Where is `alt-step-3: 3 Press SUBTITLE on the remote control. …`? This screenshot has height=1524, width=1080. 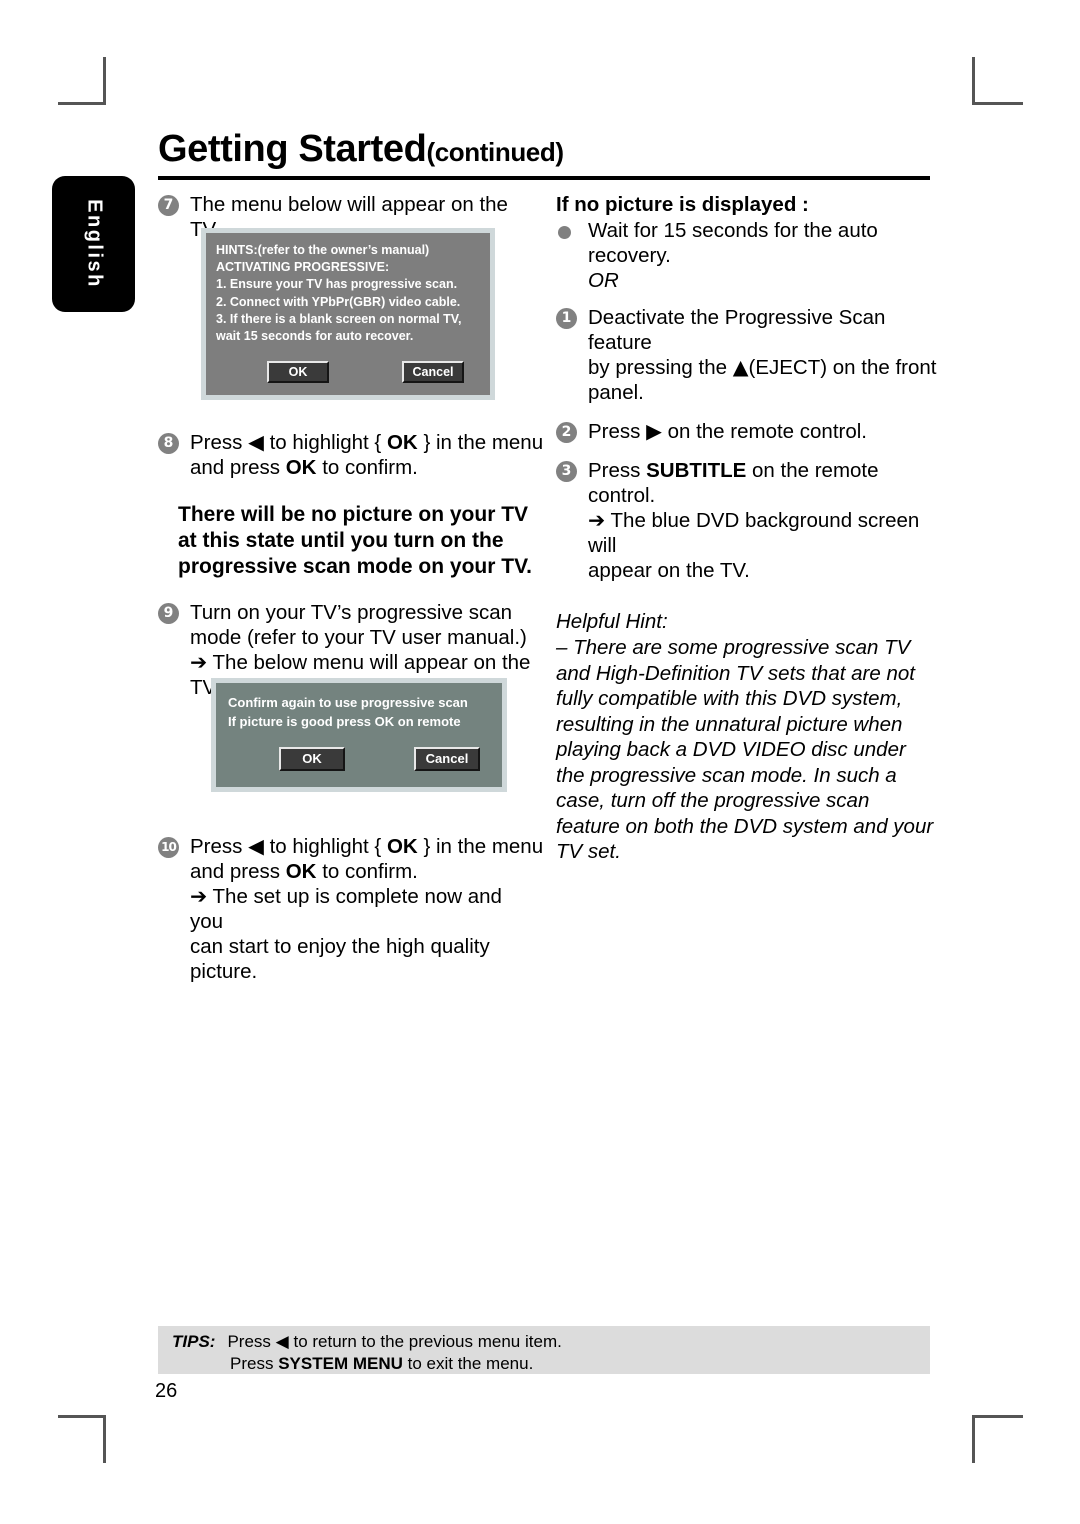
alt-step-3: 3 Press SUBTITLE on the remote control. … is located at coordinates (747, 520).